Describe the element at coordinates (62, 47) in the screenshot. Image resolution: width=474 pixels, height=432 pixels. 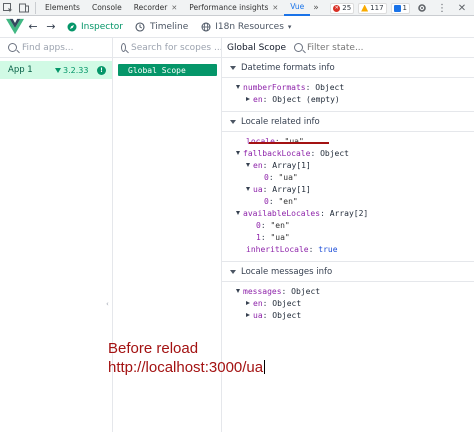
I see `apps-search-input` at that location.